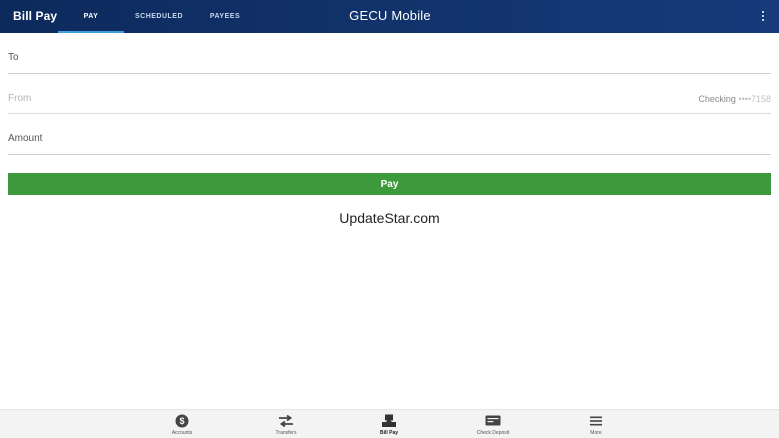  I want to click on nav-check-deposit-label: Check Deposit, so click(493, 433).